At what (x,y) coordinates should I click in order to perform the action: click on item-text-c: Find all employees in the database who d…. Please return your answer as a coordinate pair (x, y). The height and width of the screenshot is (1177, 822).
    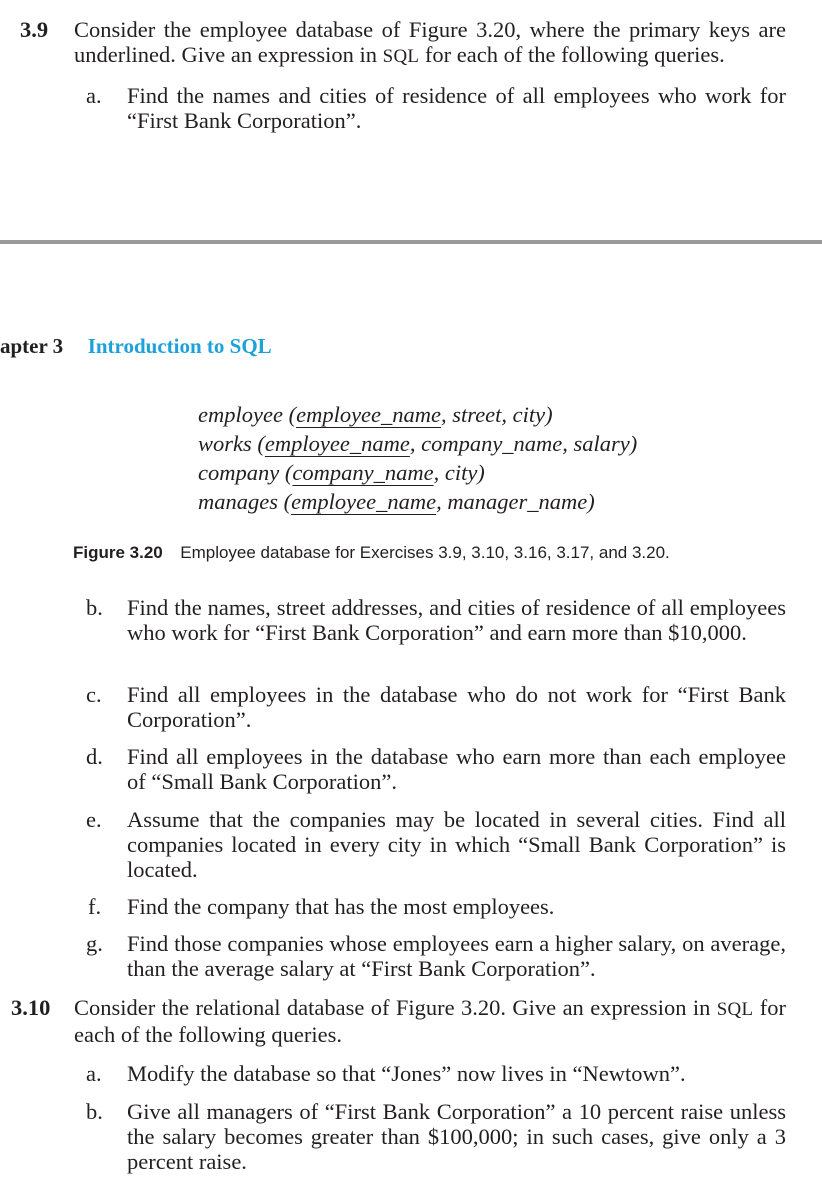
    Looking at the image, I should click on (456, 707).